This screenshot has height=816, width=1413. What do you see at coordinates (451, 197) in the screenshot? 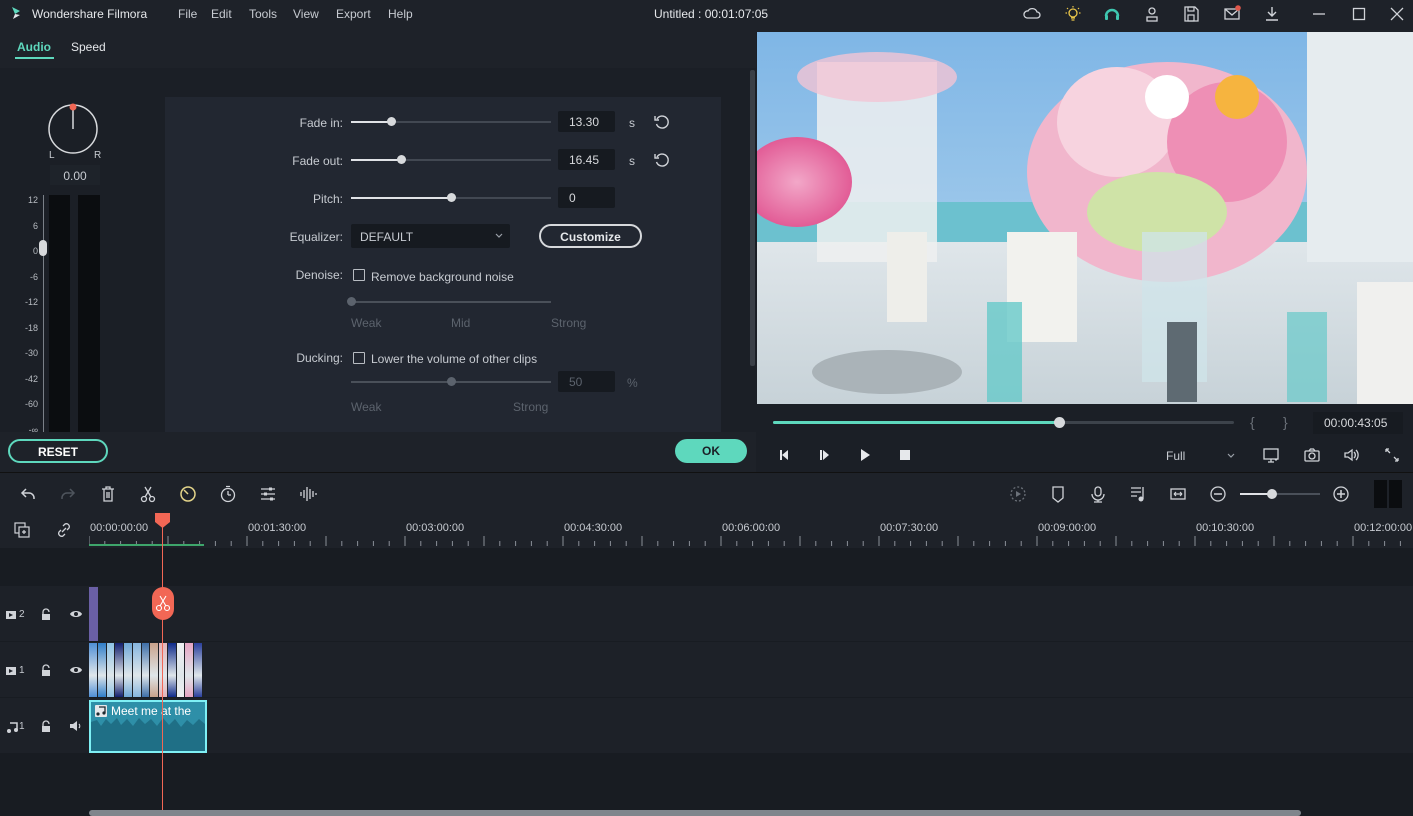
I see `pitch-slider-handle` at bounding box center [451, 197].